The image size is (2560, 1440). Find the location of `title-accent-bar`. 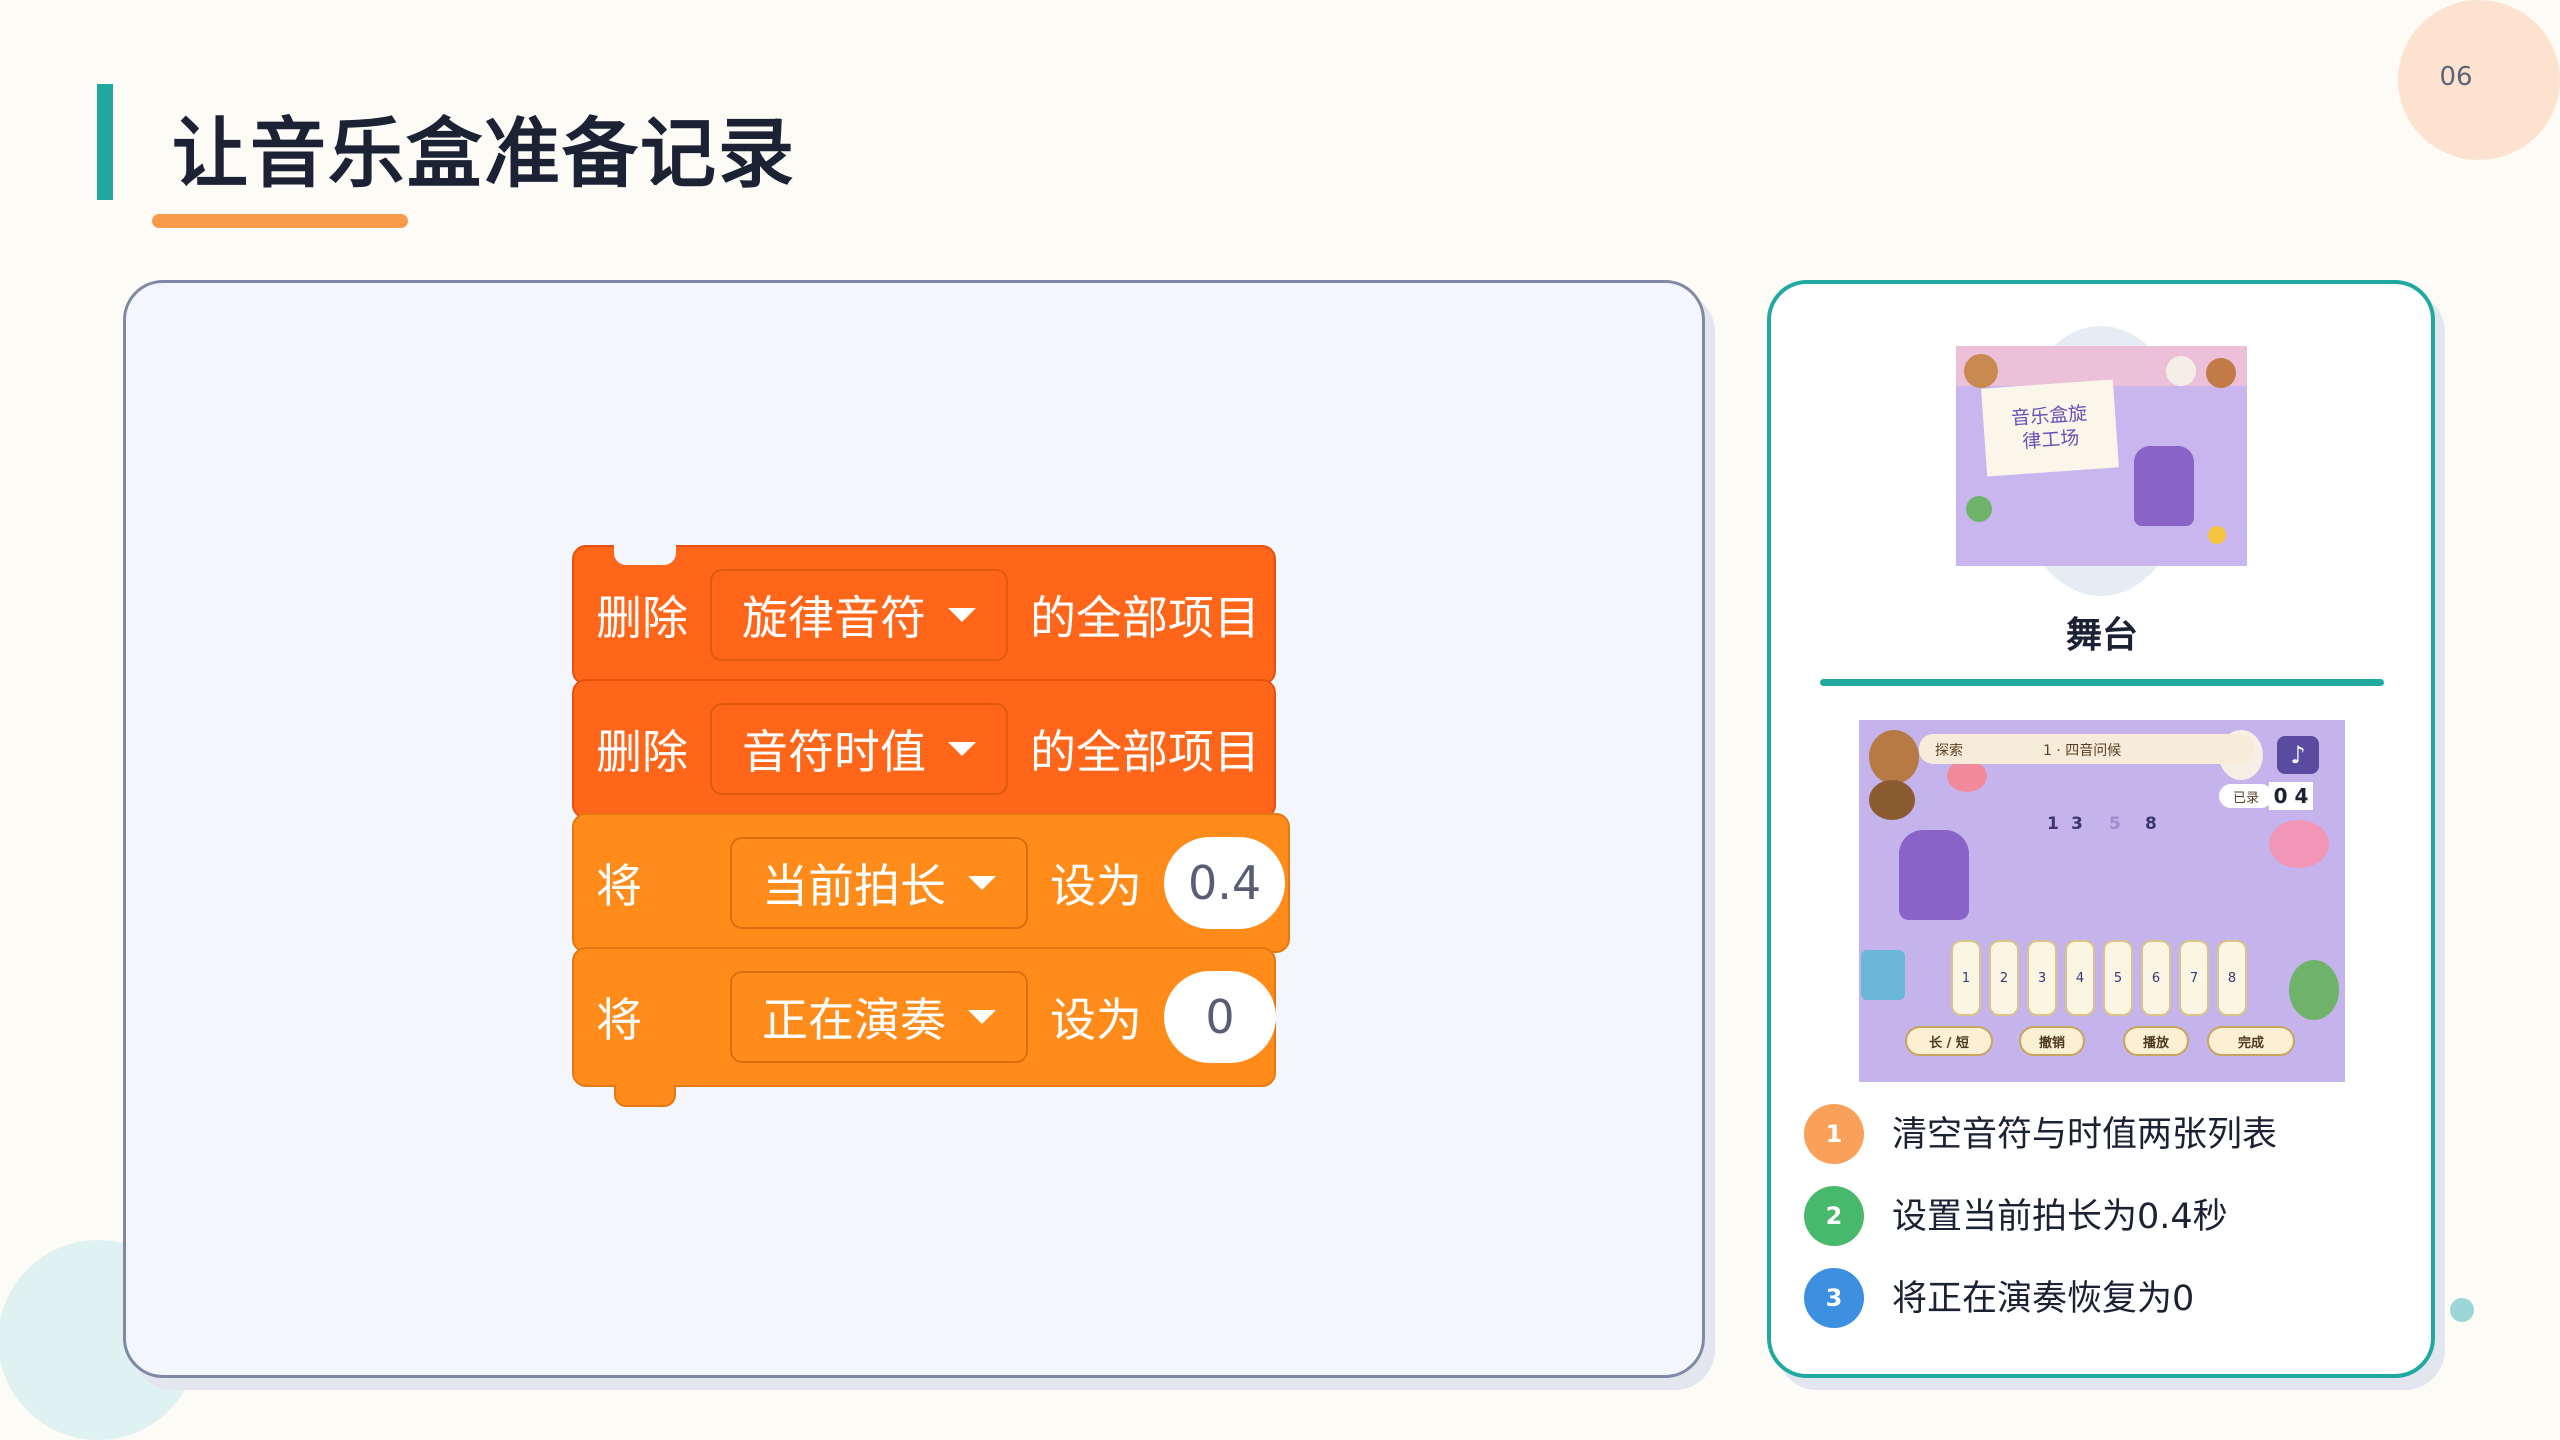

title-accent-bar is located at coordinates (105, 142).